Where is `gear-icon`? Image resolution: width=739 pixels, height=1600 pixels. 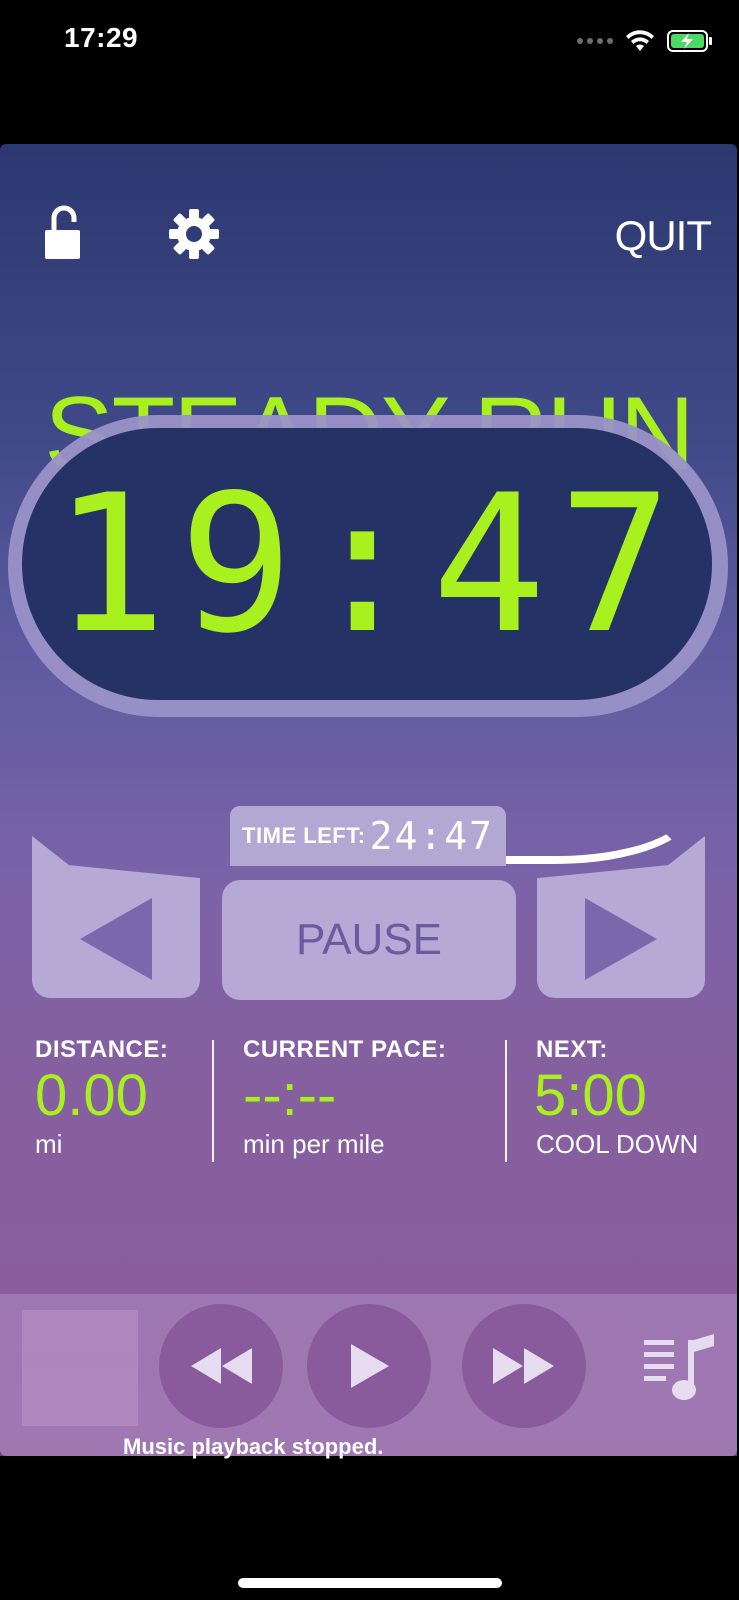
gear-icon is located at coordinates (194, 234).